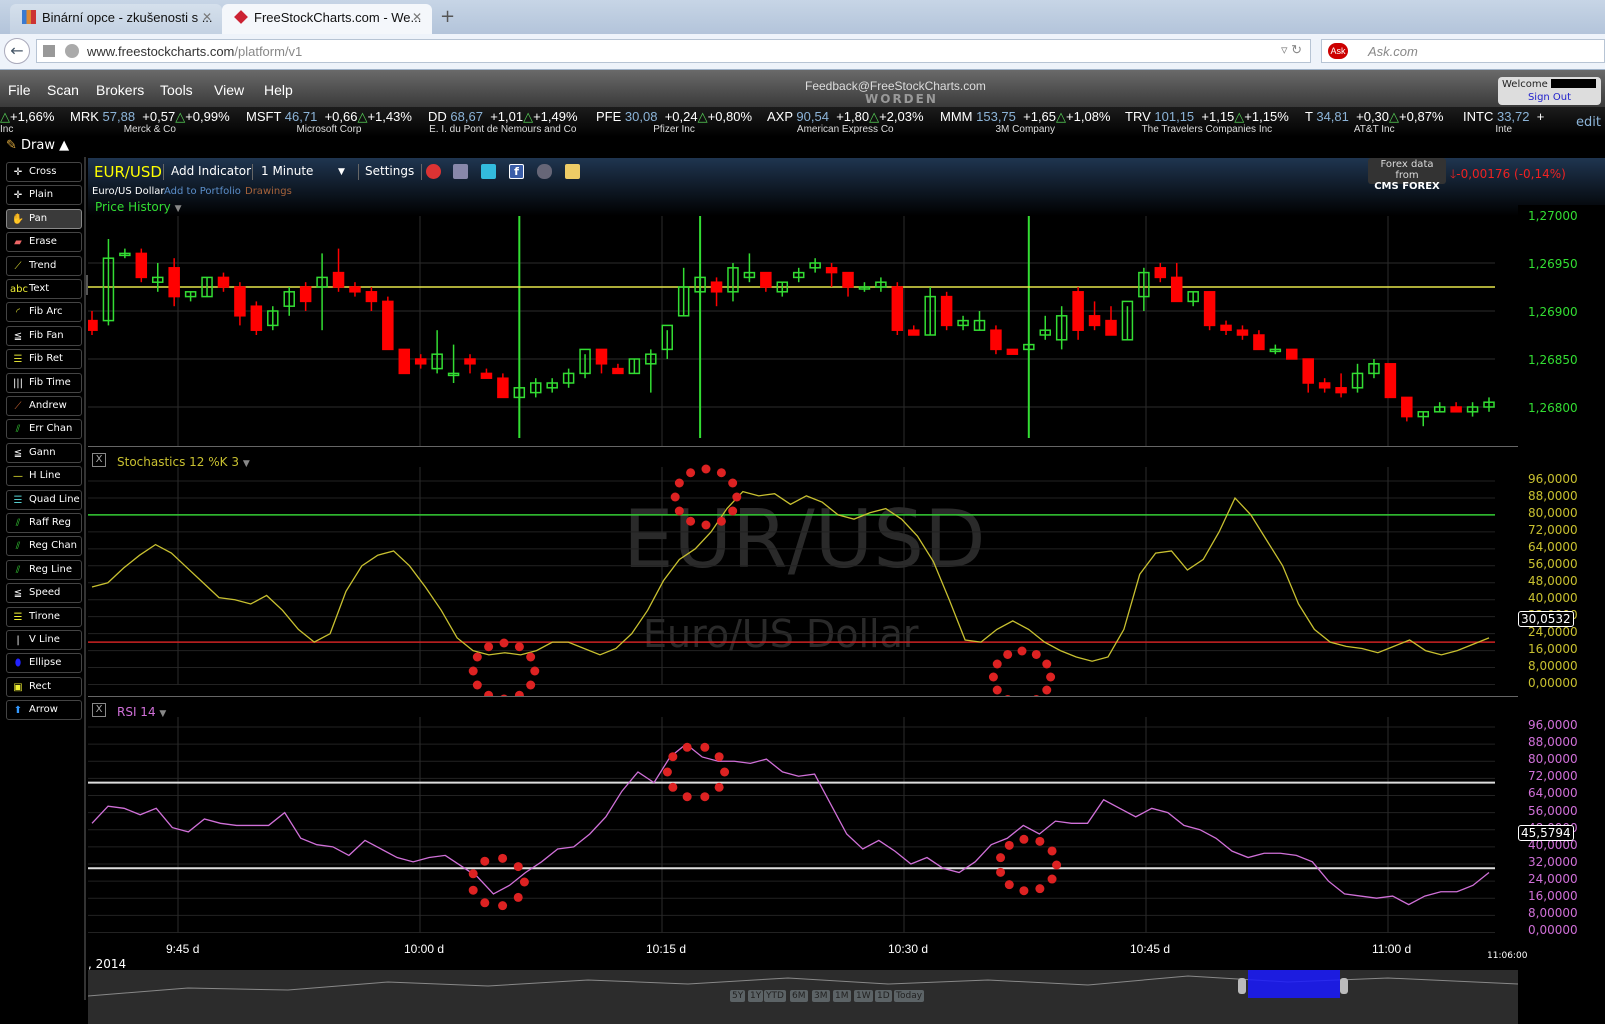 This screenshot has width=1605, height=1024. I want to click on andrew-icon: ⟋, so click(18, 406).